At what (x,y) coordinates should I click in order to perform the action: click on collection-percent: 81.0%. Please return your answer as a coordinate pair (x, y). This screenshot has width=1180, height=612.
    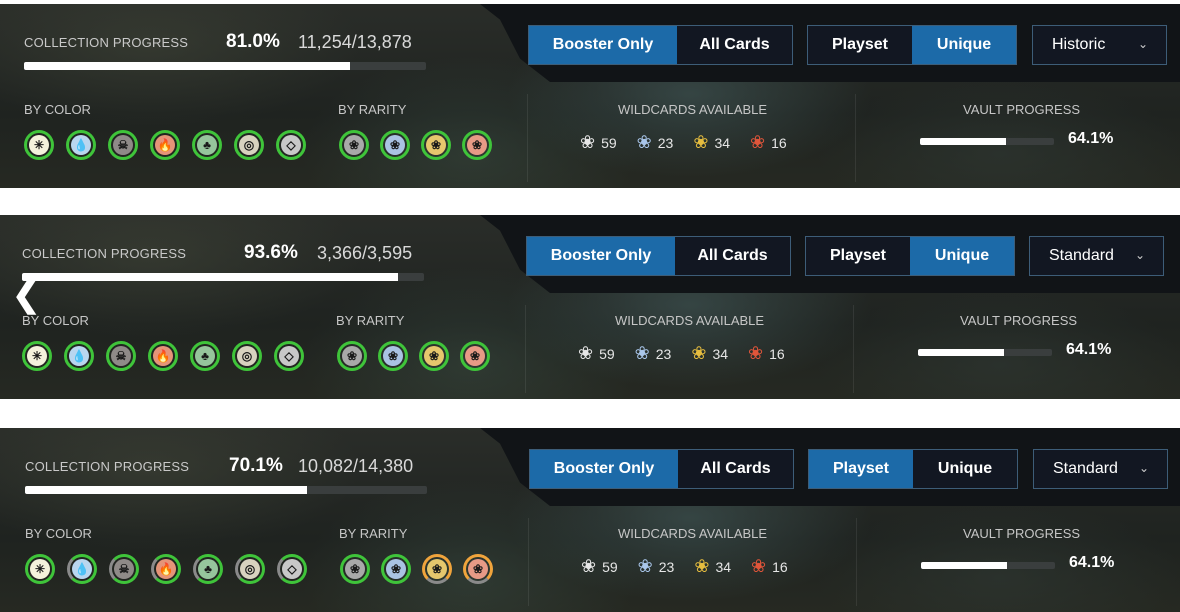
    Looking at the image, I should click on (253, 41).